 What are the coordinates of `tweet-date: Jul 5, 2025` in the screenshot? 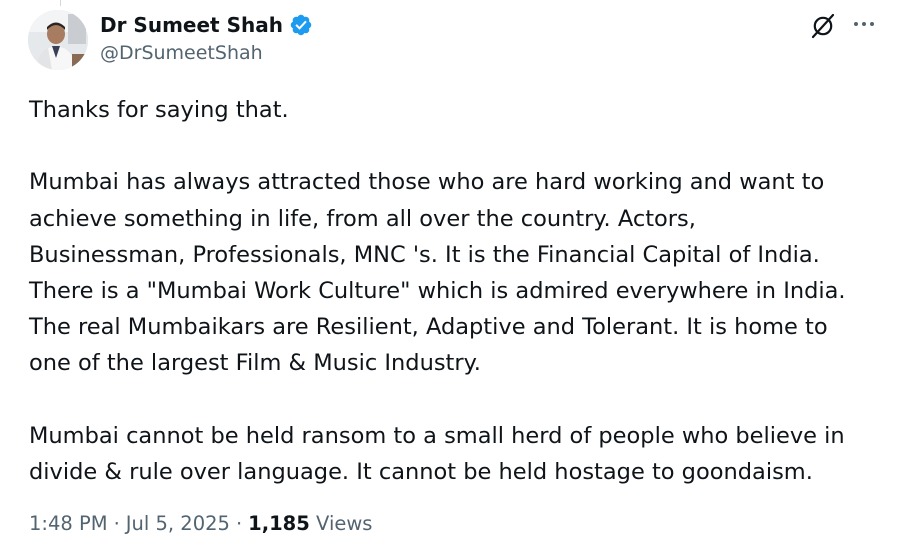 It's located at (177, 523).